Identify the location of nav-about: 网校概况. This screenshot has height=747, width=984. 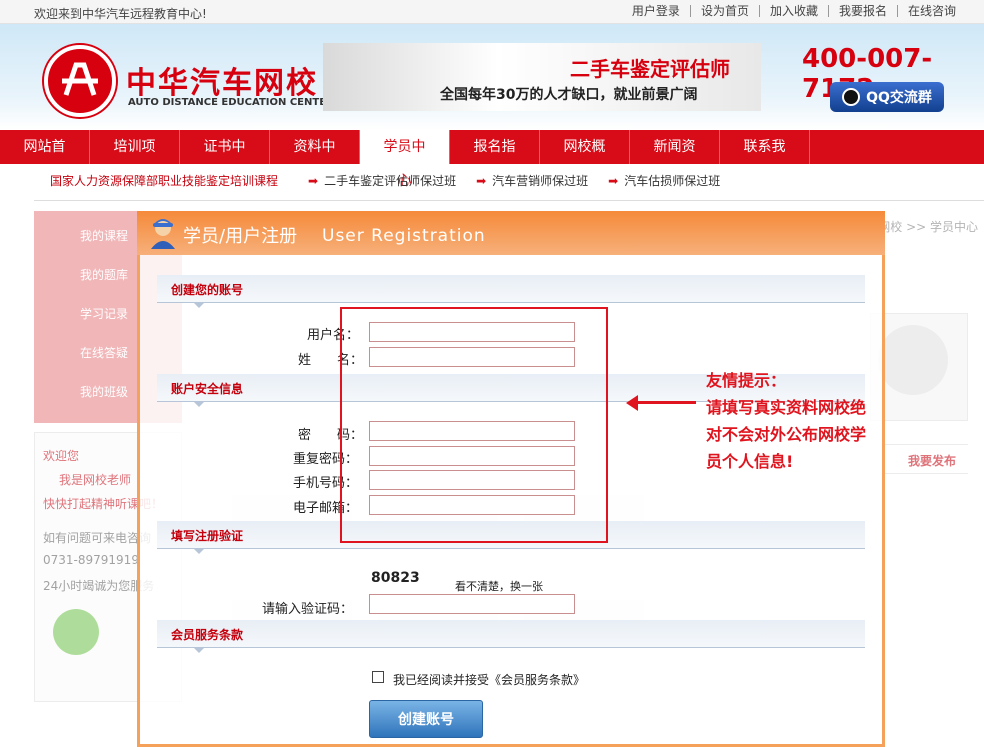
(585, 159).